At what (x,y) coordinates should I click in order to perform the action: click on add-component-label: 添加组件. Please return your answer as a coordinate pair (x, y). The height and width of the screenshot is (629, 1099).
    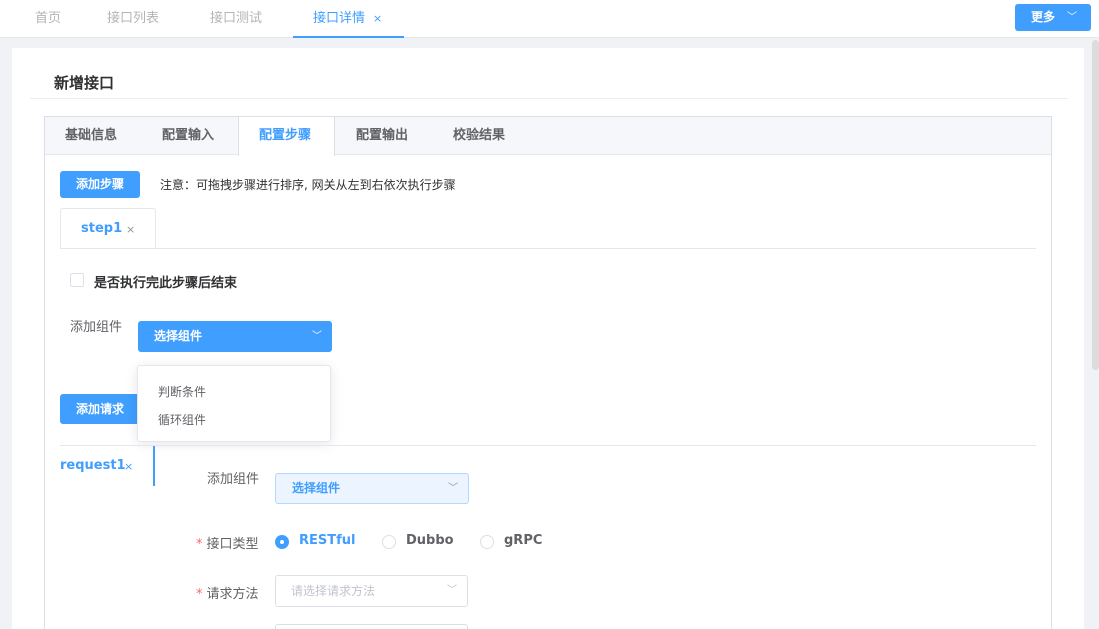
    Looking at the image, I should click on (96, 327).